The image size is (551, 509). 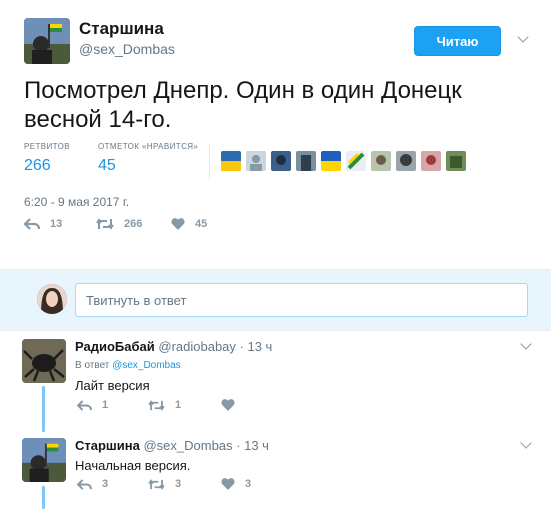 What do you see at coordinates (133, 465) in the screenshot?
I see `reply-text: Начальная версия.` at bounding box center [133, 465].